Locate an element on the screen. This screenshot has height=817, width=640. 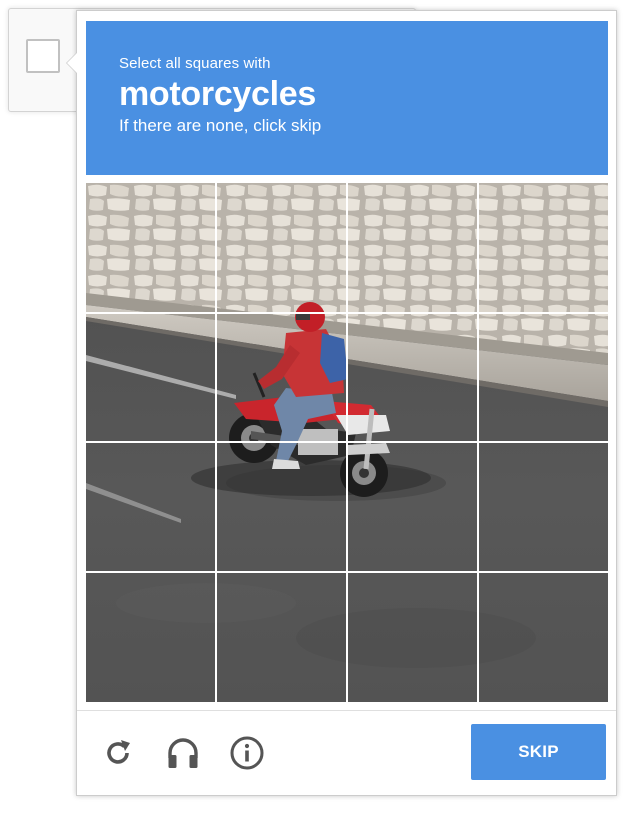
challenge-hint: If there are none, click skip is located at coordinates (220, 125).